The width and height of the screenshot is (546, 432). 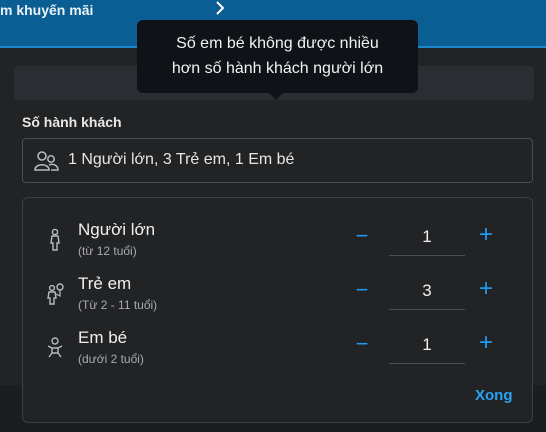 What do you see at coordinates (486, 289) in the screenshot?
I see `child-increment-button: +` at bounding box center [486, 289].